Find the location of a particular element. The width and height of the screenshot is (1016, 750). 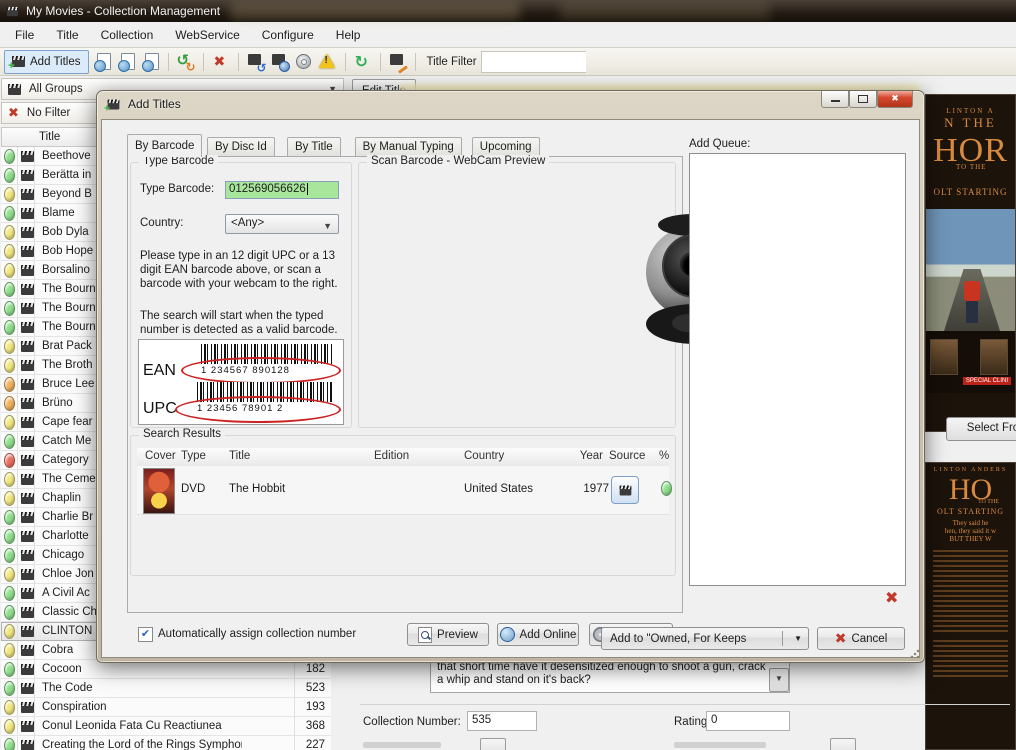

tab-by-barcode: By Barcode is located at coordinates (165, 145).